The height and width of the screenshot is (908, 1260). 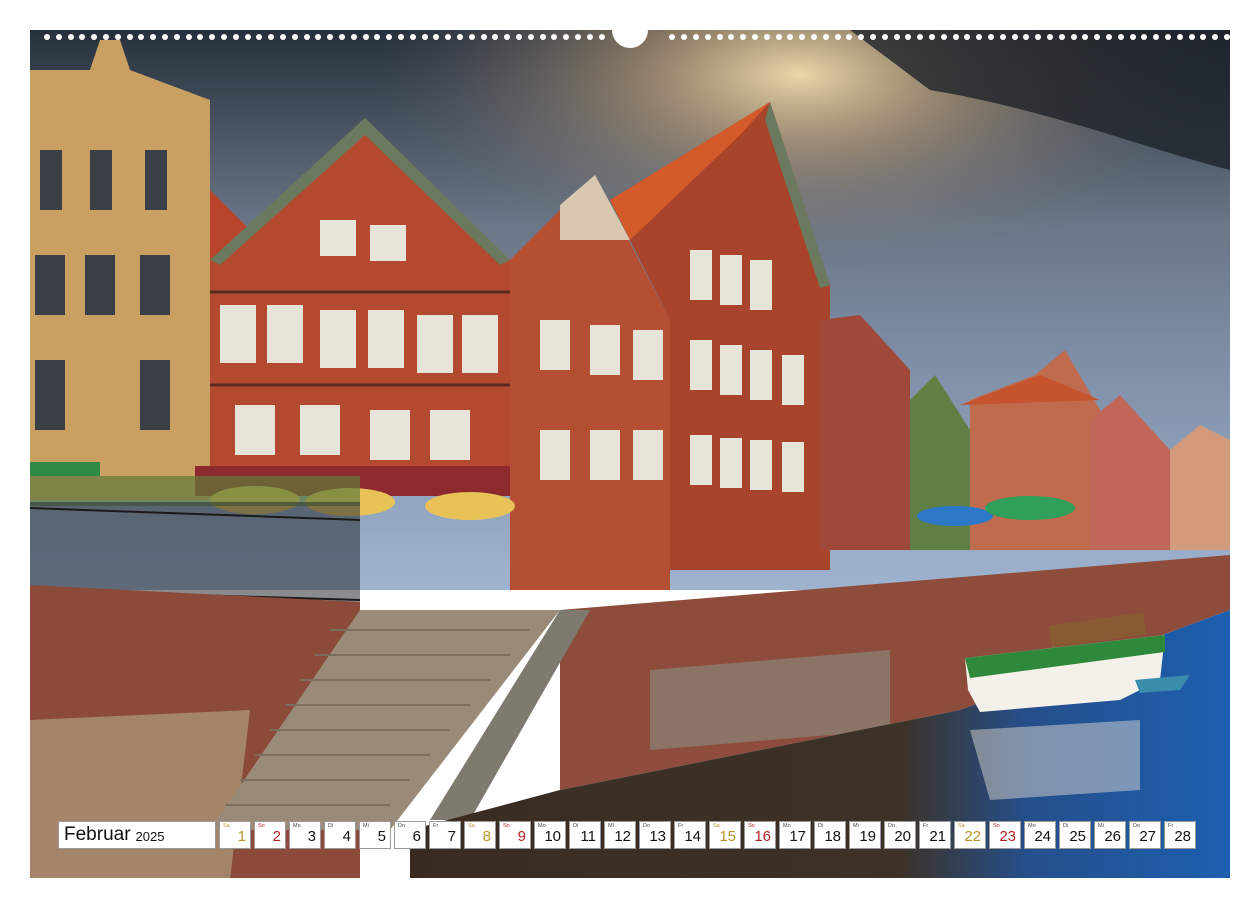 What do you see at coordinates (655, 835) in the screenshot?
I see `day-cell: Do13` at bounding box center [655, 835].